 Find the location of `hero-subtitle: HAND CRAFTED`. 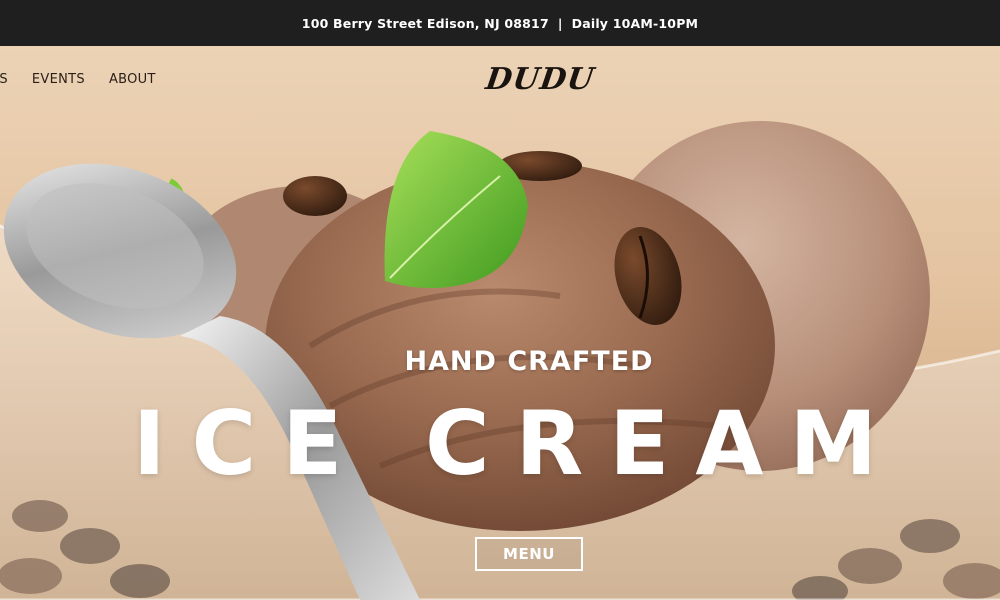

hero-subtitle: HAND CRAFTED is located at coordinates (529, 361).